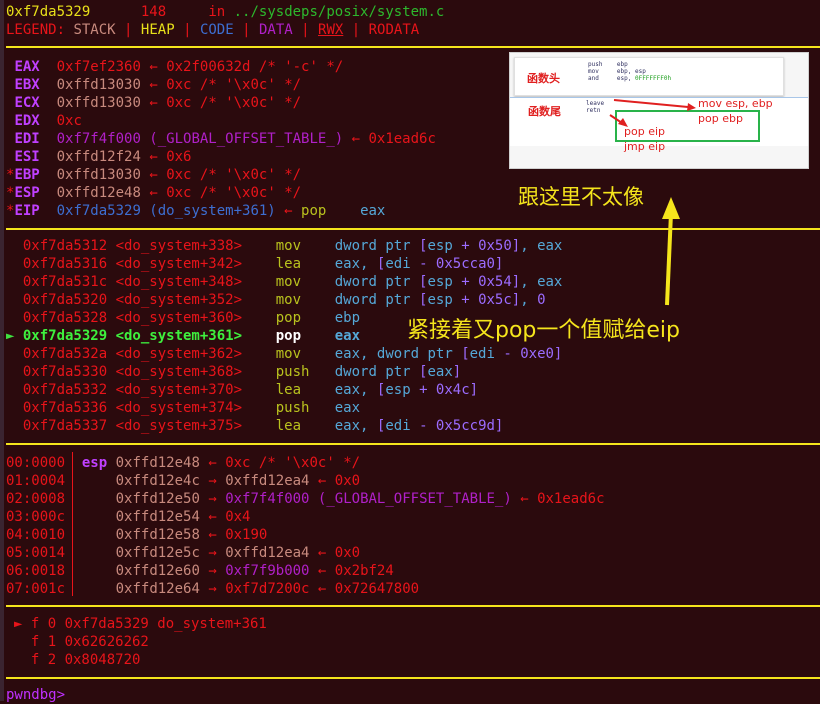  I want to click on legend-heap: HEAP, so click(157, 30).